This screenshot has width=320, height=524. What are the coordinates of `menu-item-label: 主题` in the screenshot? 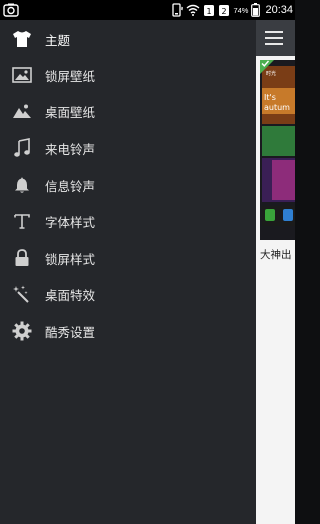 It's located at (58, 40).